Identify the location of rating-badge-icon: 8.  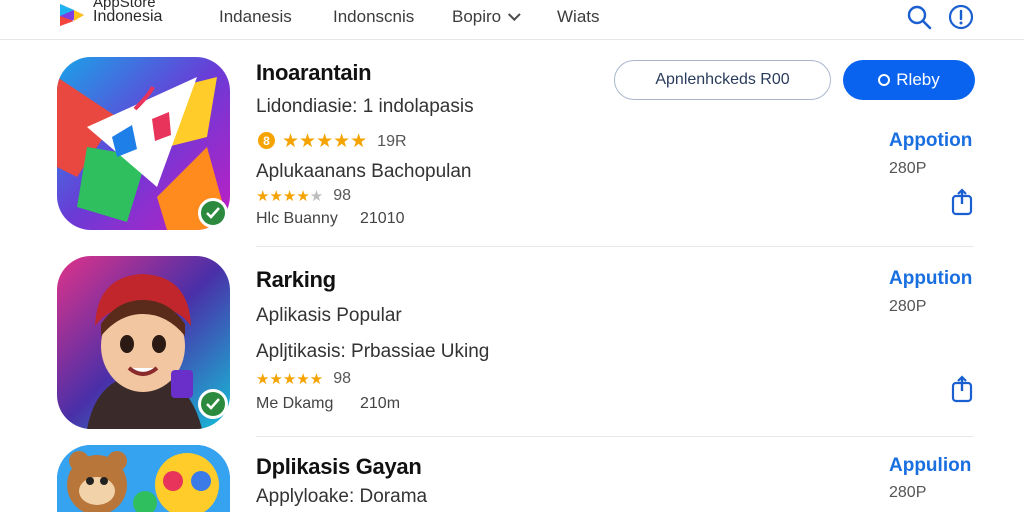
(266, 140).